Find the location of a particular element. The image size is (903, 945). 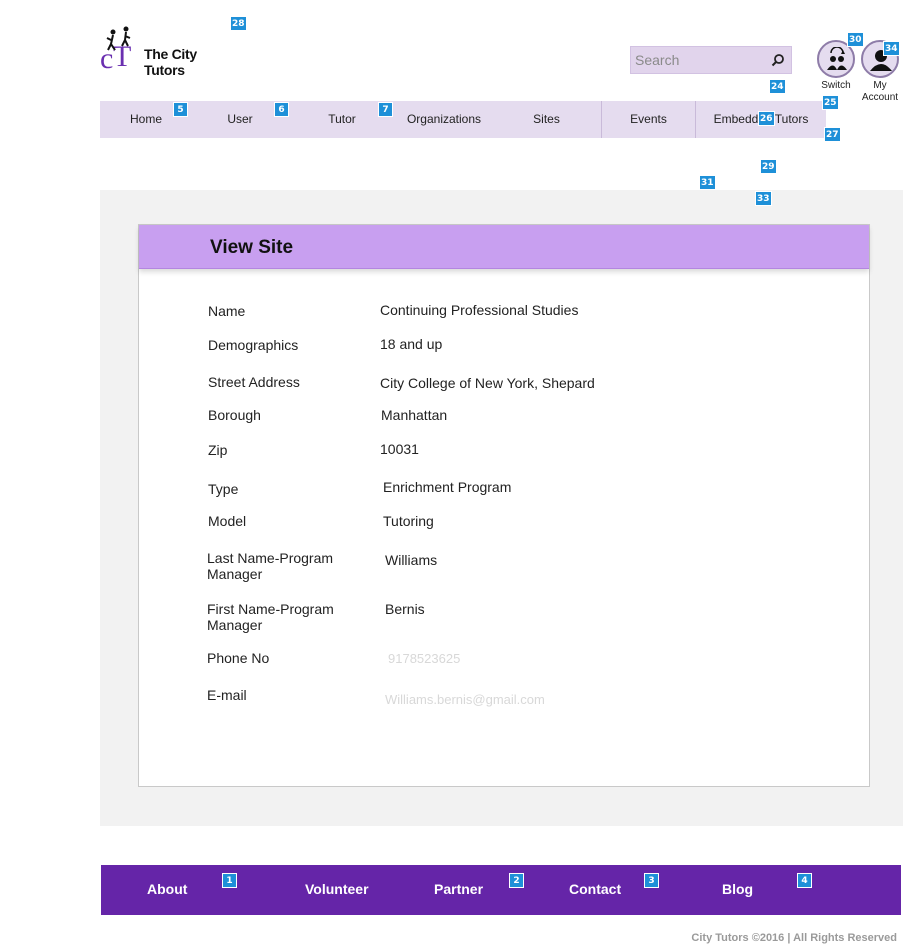

brand-name: The City Tutors is located at coordinates (170, 62).